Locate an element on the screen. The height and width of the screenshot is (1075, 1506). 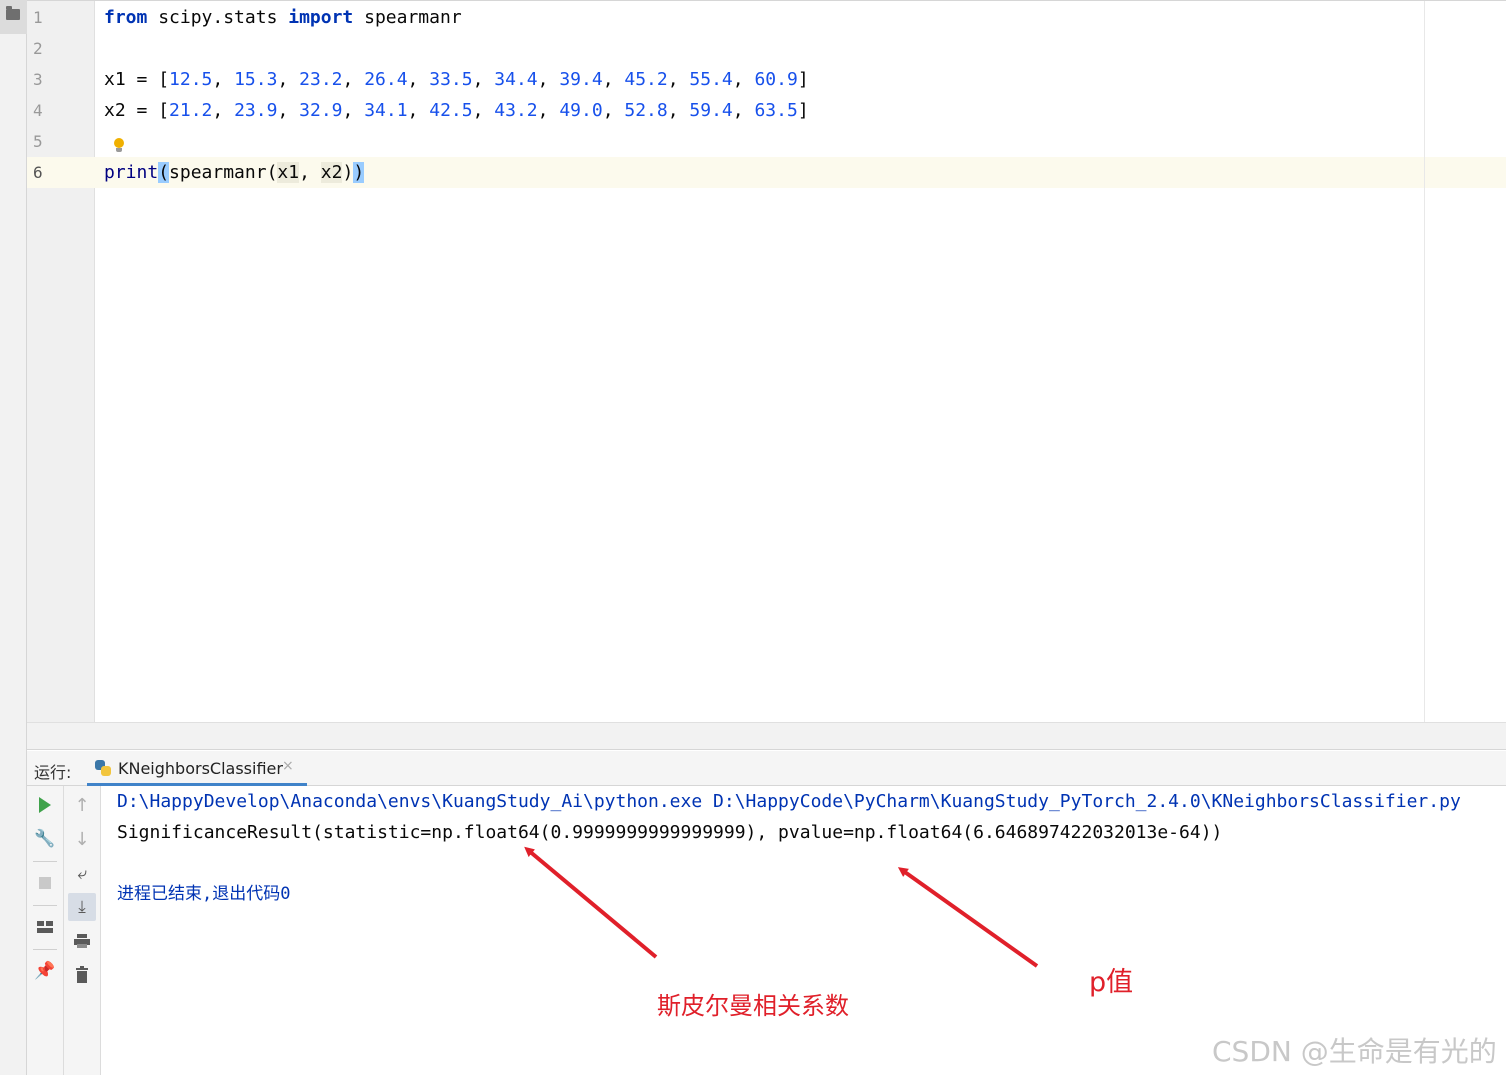
code-line-1: from scipy.stats import spearmanr is located at coordinates (283, 17).